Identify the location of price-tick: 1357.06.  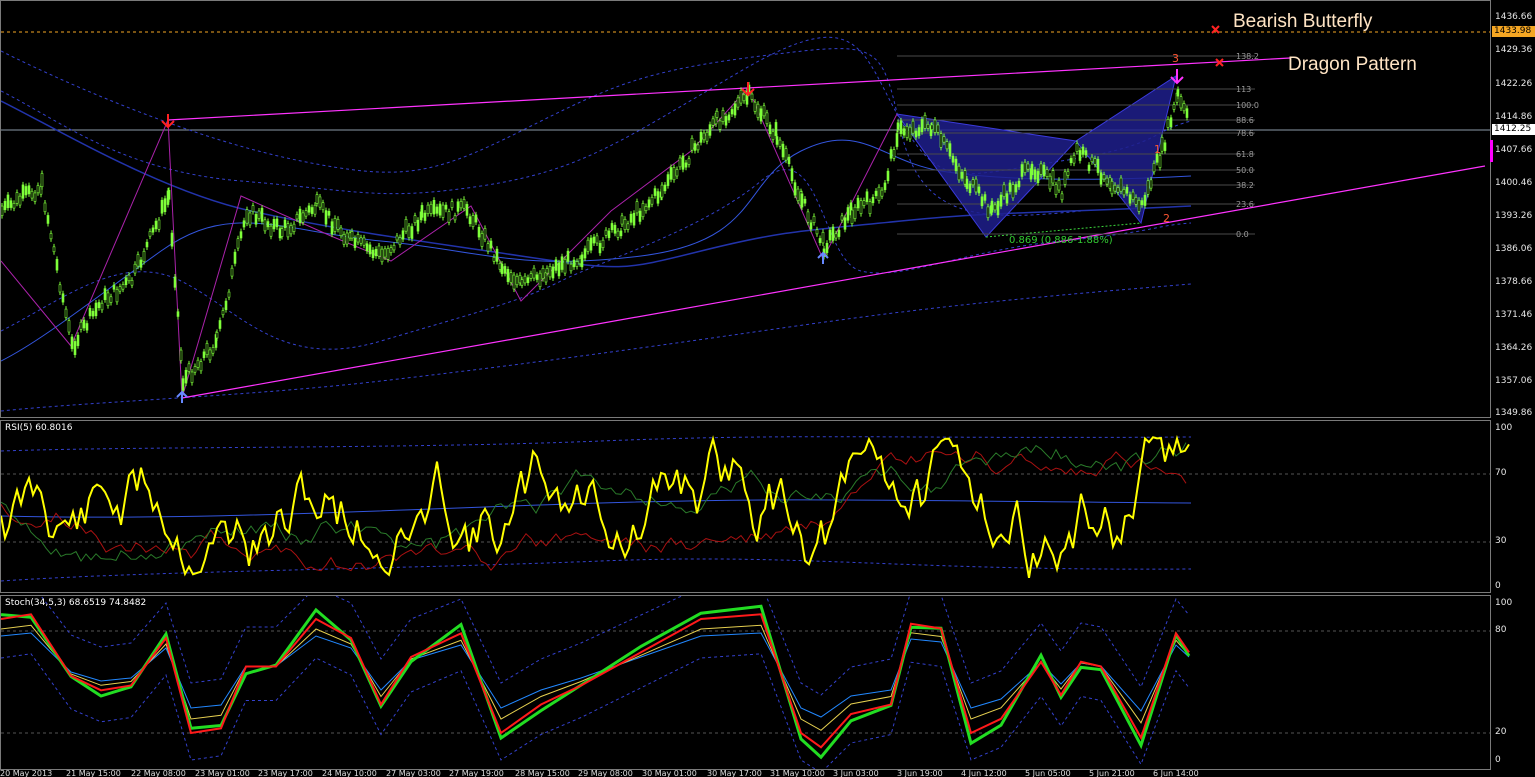
(1514, 381).